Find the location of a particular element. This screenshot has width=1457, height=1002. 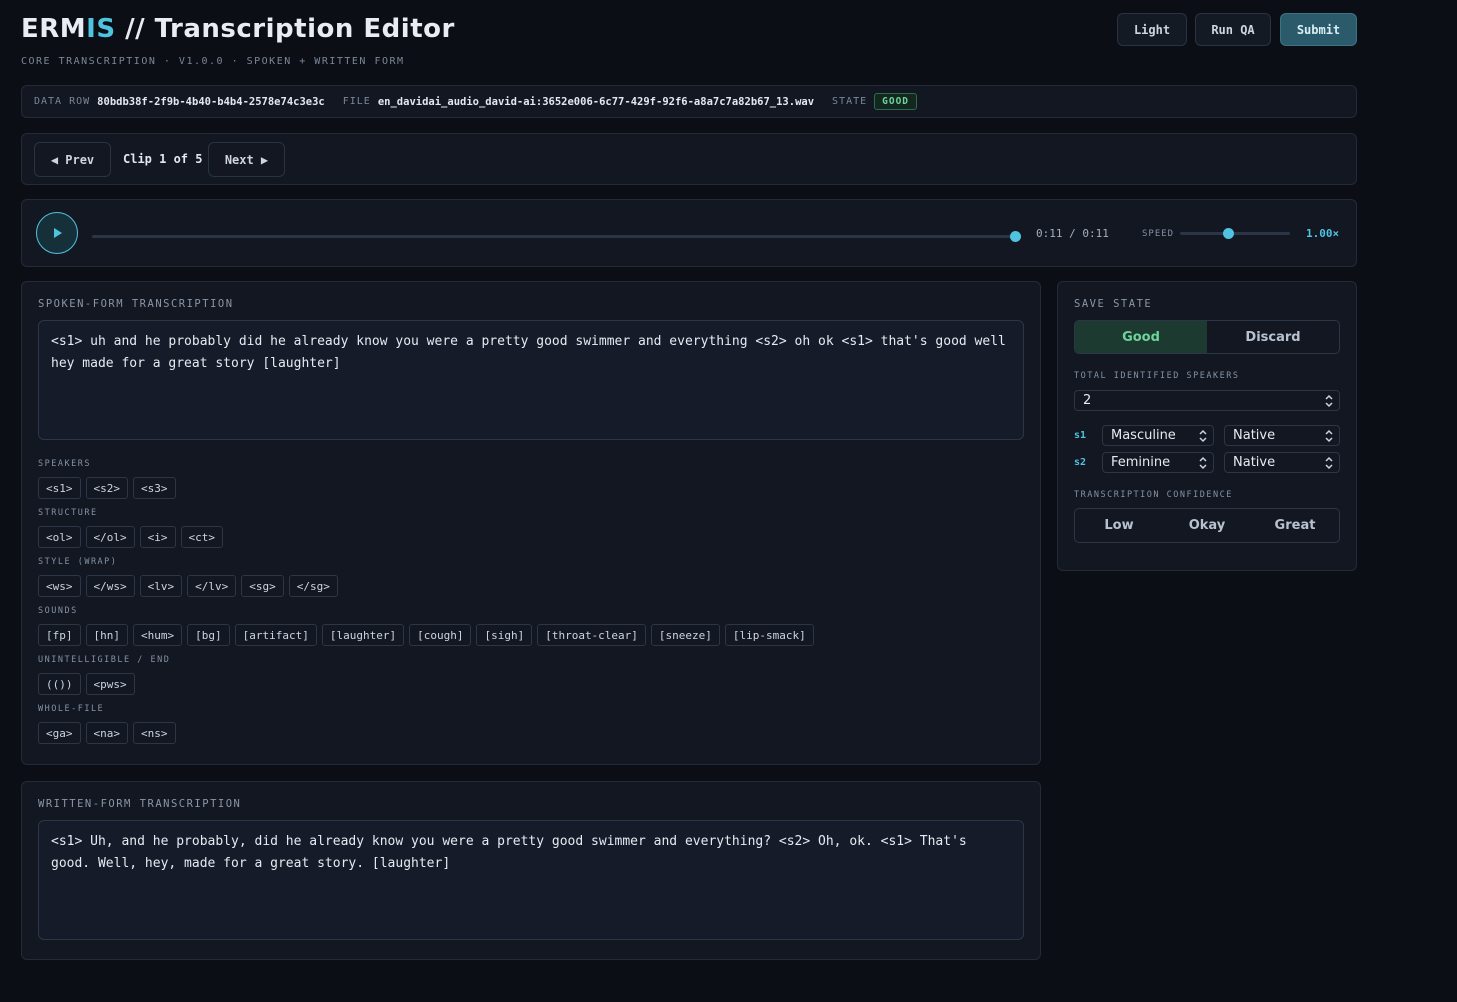

written-form-title: WRITTEN-FORM TRANSCRIPTION is located at coordinates (140, 804).